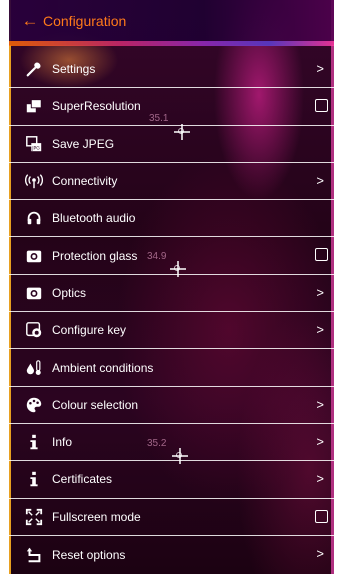  I want to click on menu-item-bluetooth-audio: Bluetooth audio, so click(171, 219).